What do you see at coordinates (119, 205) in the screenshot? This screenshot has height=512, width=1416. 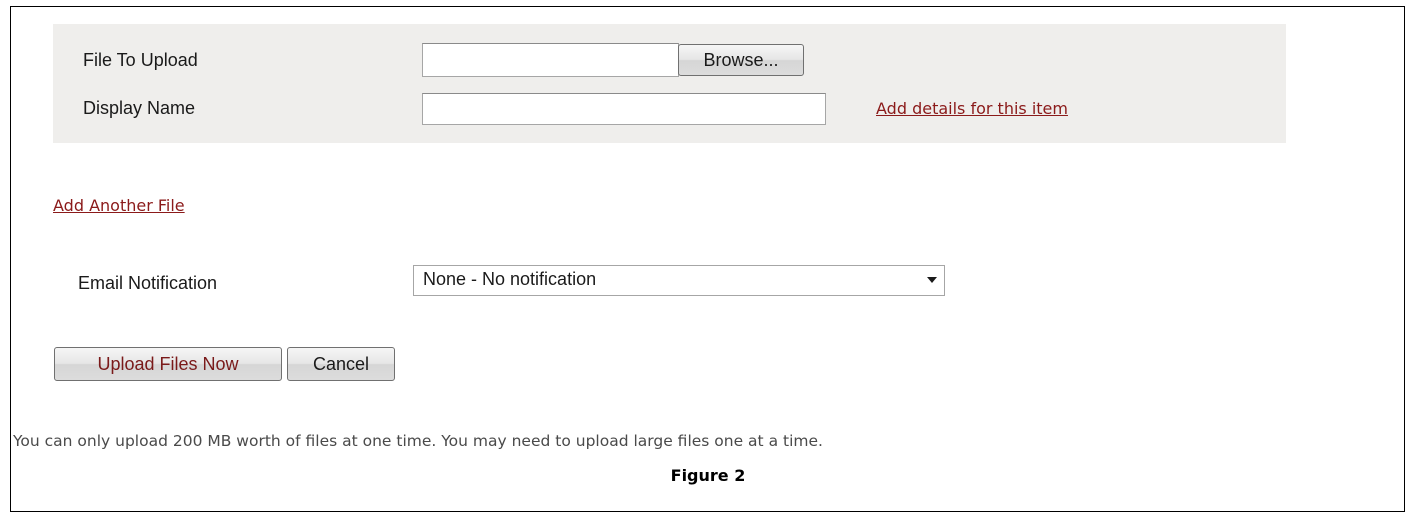 I see `add-another-file-link: Add Another File` at bounding box center [119, 205].